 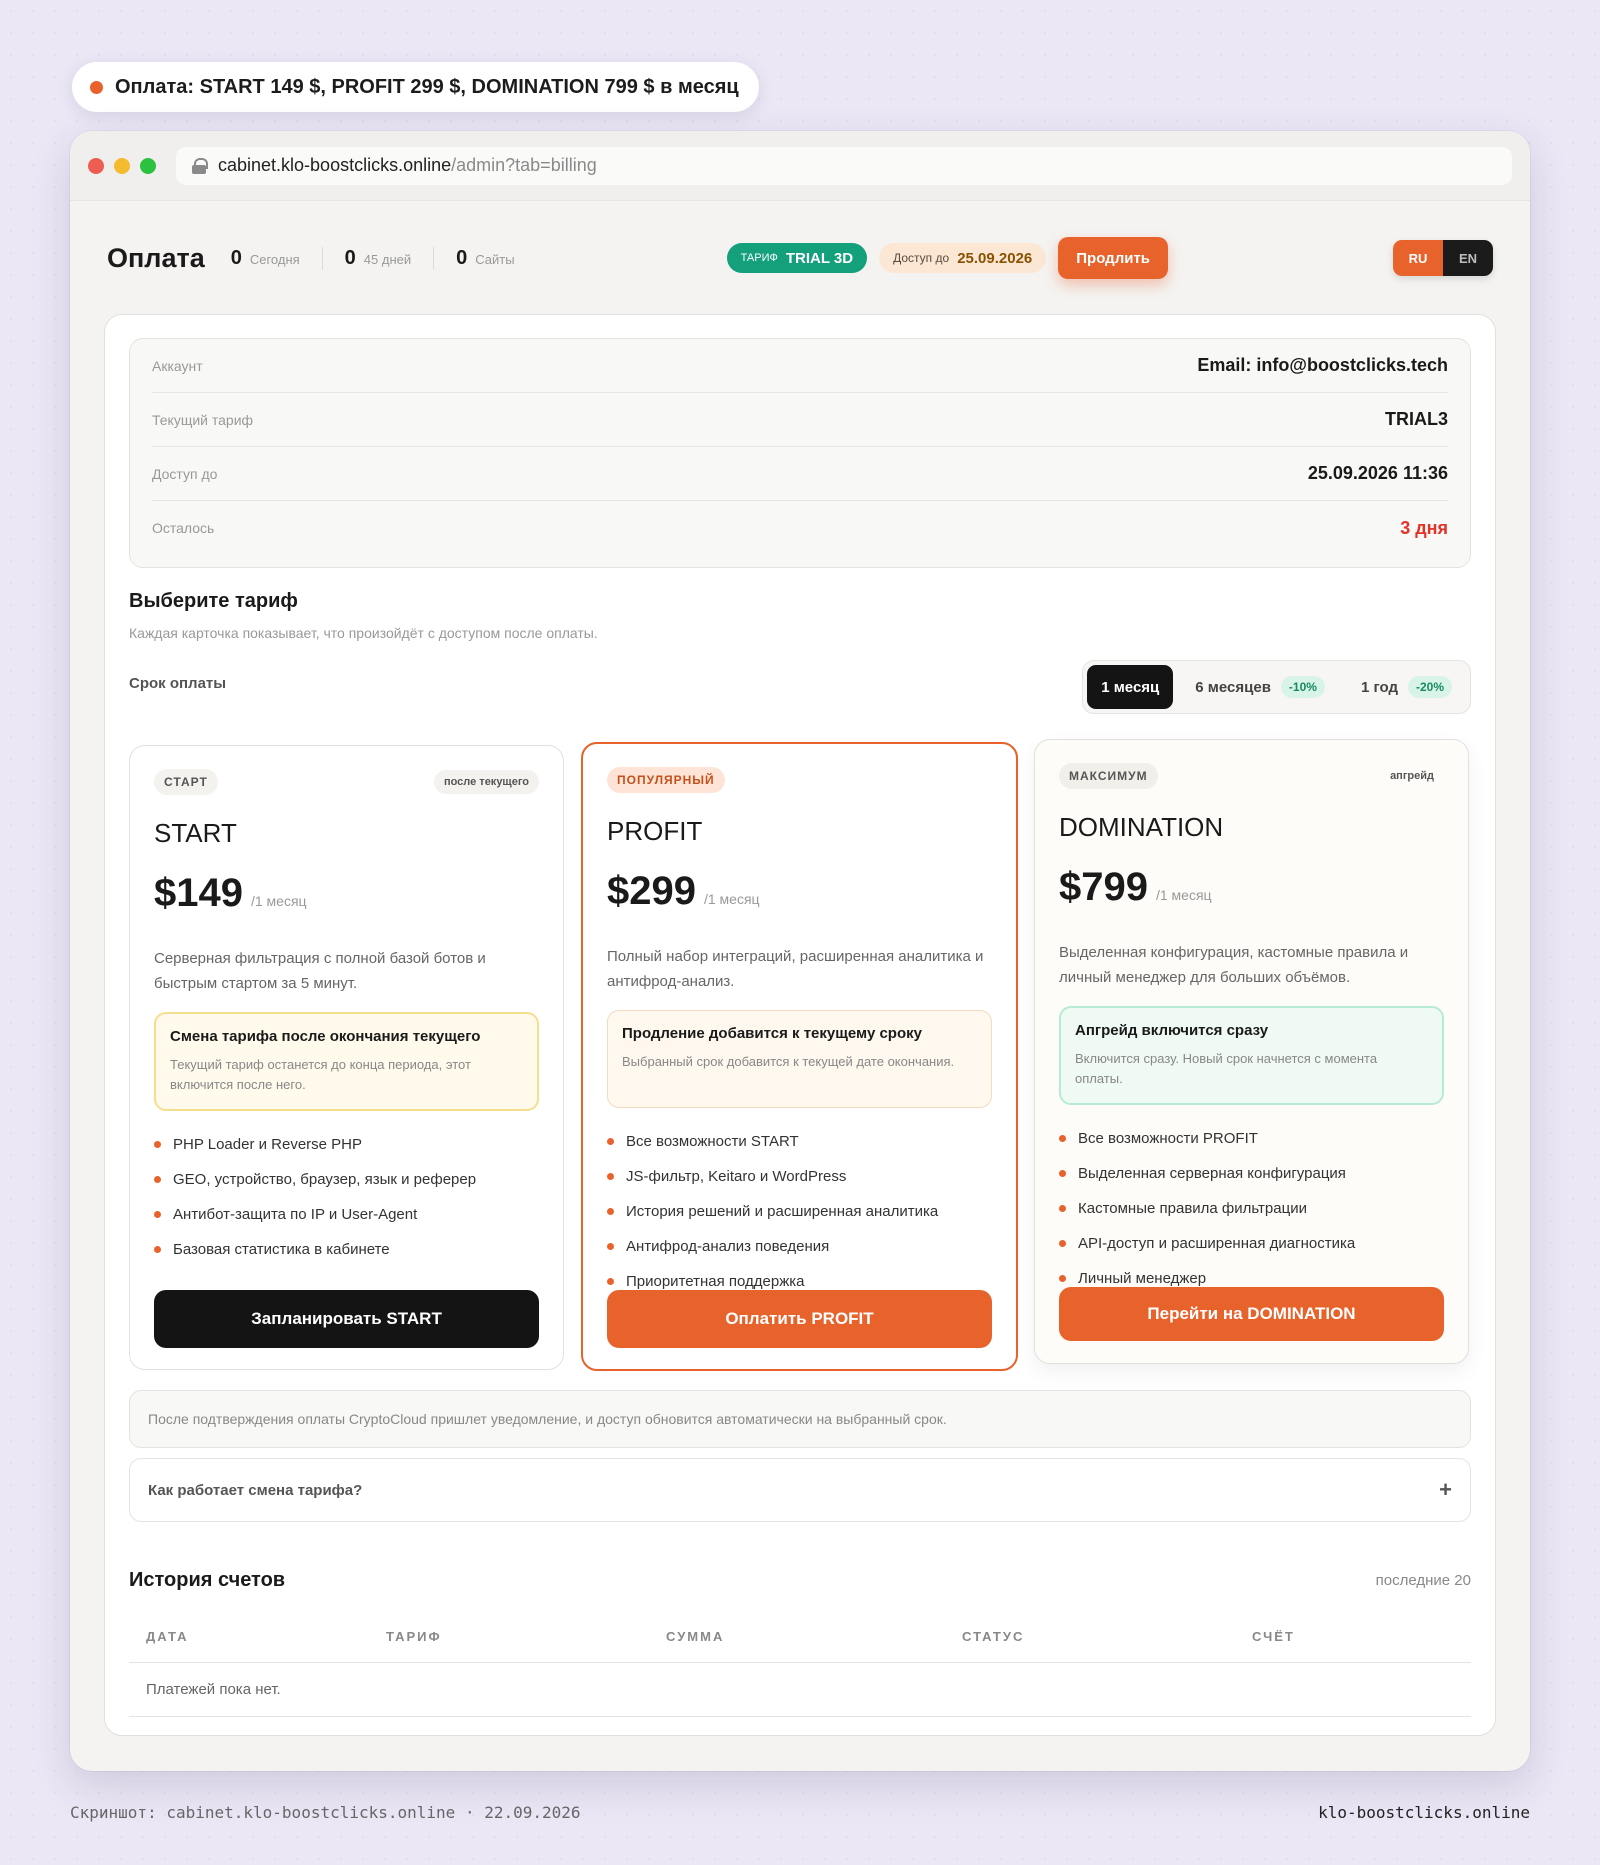 I want to click on info-row-remaining: Осталось 3 дня, so click(x=800, y=528).